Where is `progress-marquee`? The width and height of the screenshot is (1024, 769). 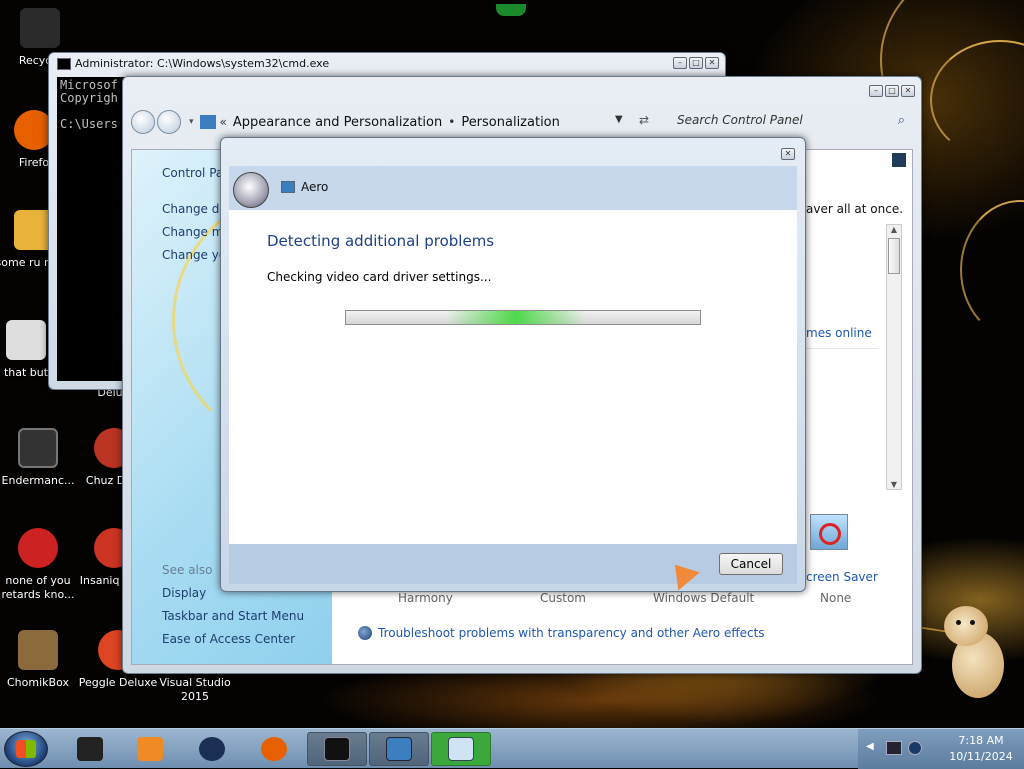
progress-marquee is located at coordinates (516, 317).